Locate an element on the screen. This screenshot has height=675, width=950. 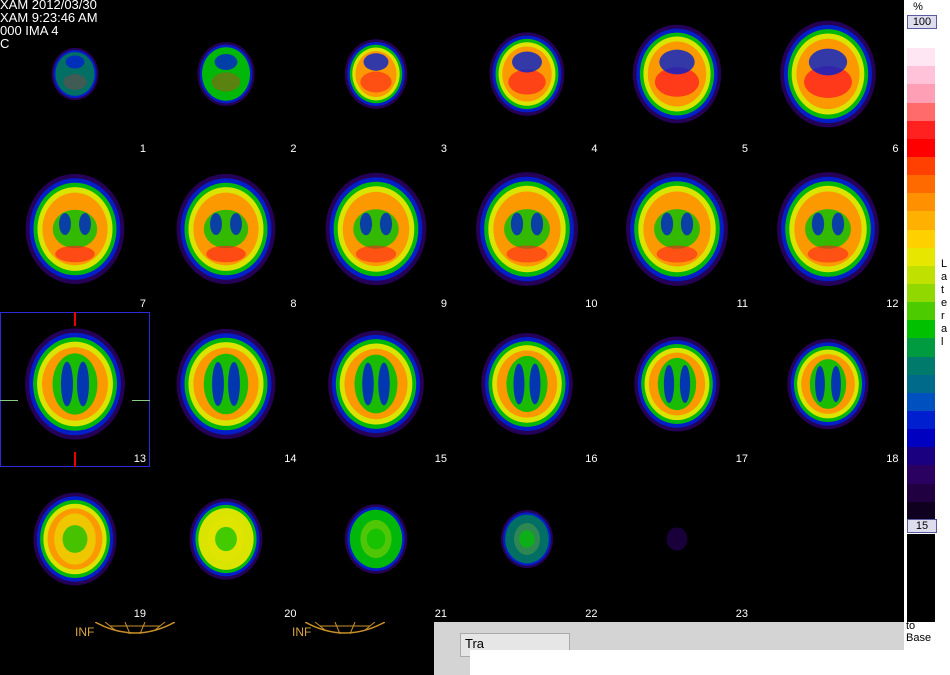
slice-12: 12 is located at coordinates (828, 234).